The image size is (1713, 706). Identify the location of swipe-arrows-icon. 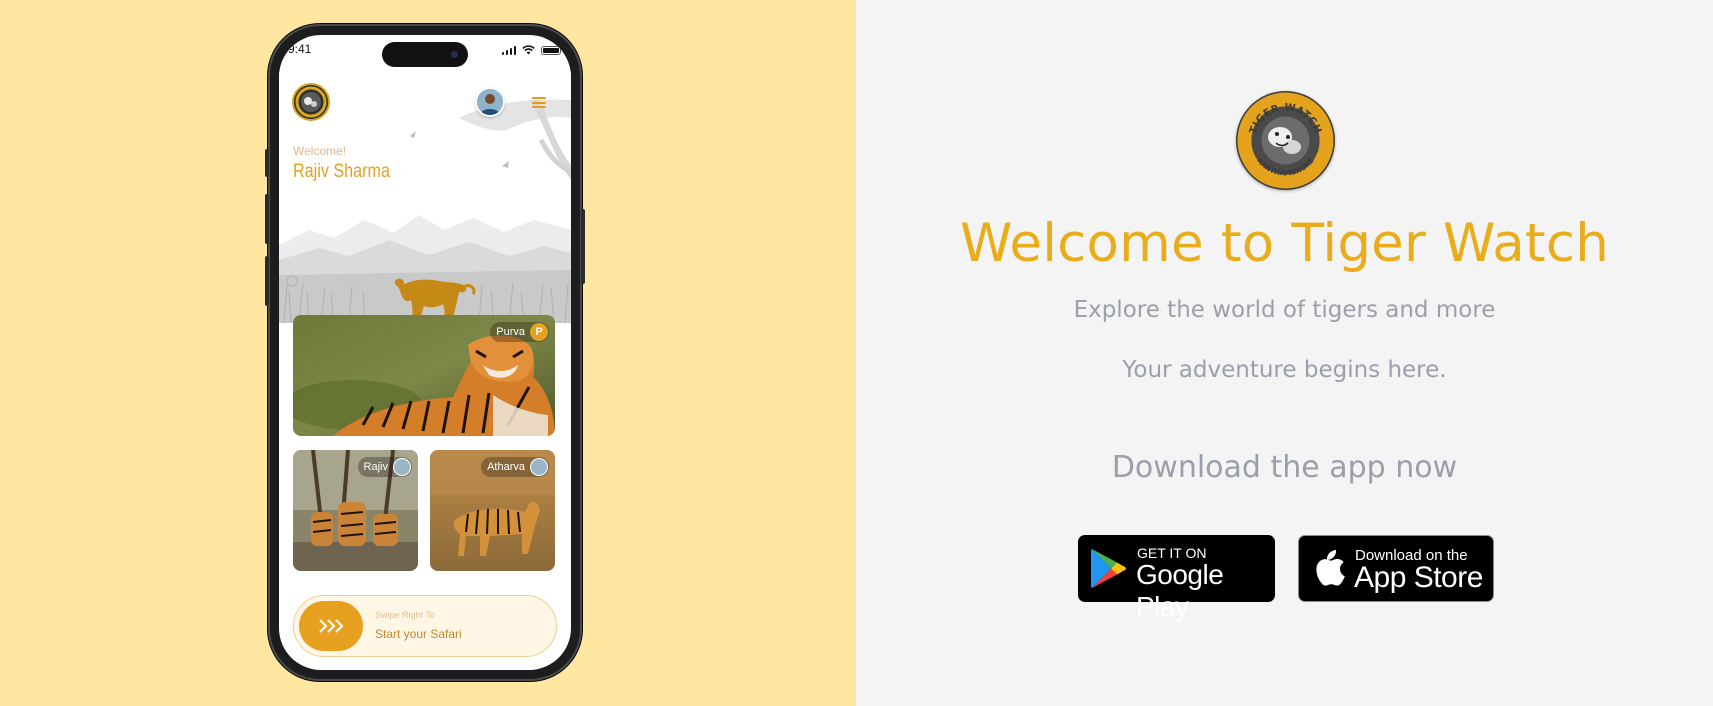
(331, 626).